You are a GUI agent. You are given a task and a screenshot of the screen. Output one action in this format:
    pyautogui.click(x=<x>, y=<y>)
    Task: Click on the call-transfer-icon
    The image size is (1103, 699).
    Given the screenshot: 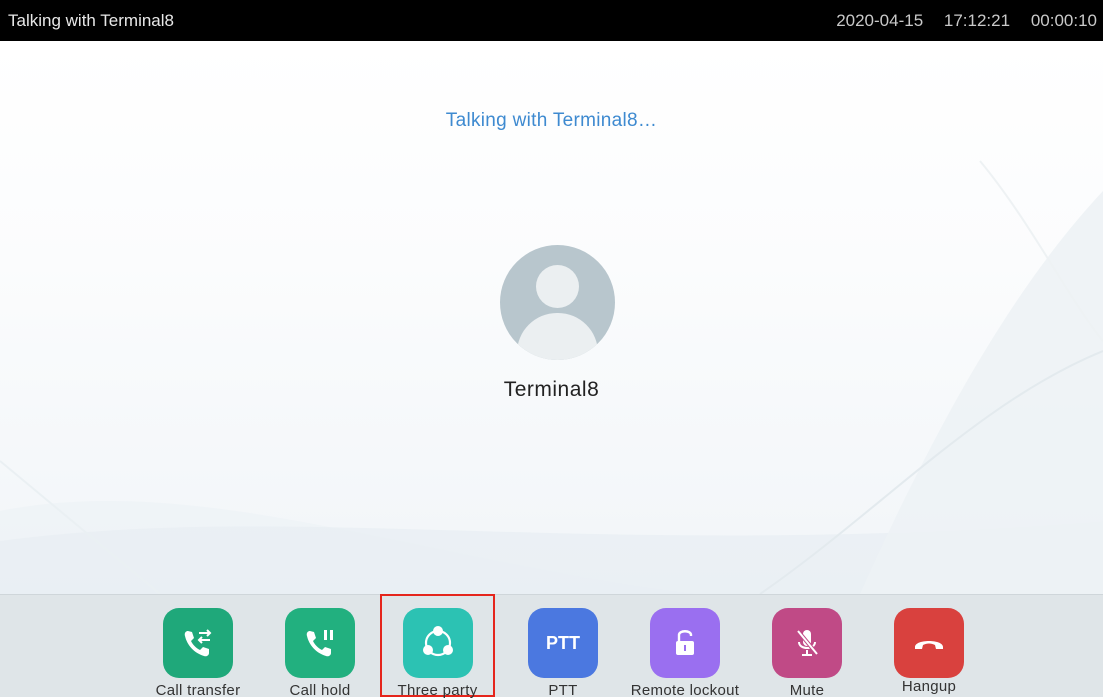 What is the action you would take?
    pyautogui.click(x=198, y=643)
    